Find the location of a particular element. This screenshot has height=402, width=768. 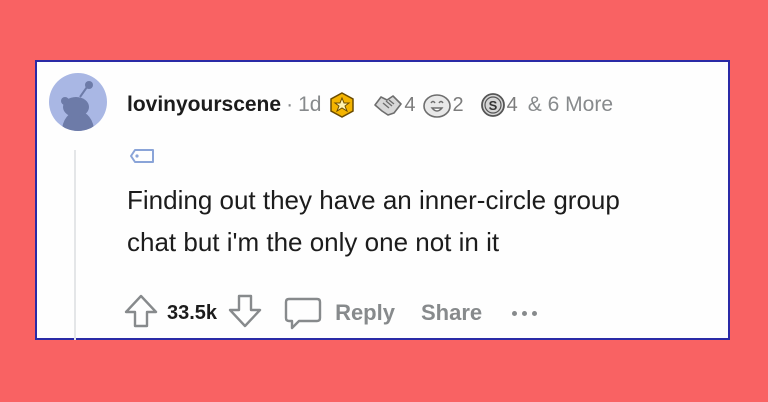

reply-button: Reply is located at coordinates (339, 313).